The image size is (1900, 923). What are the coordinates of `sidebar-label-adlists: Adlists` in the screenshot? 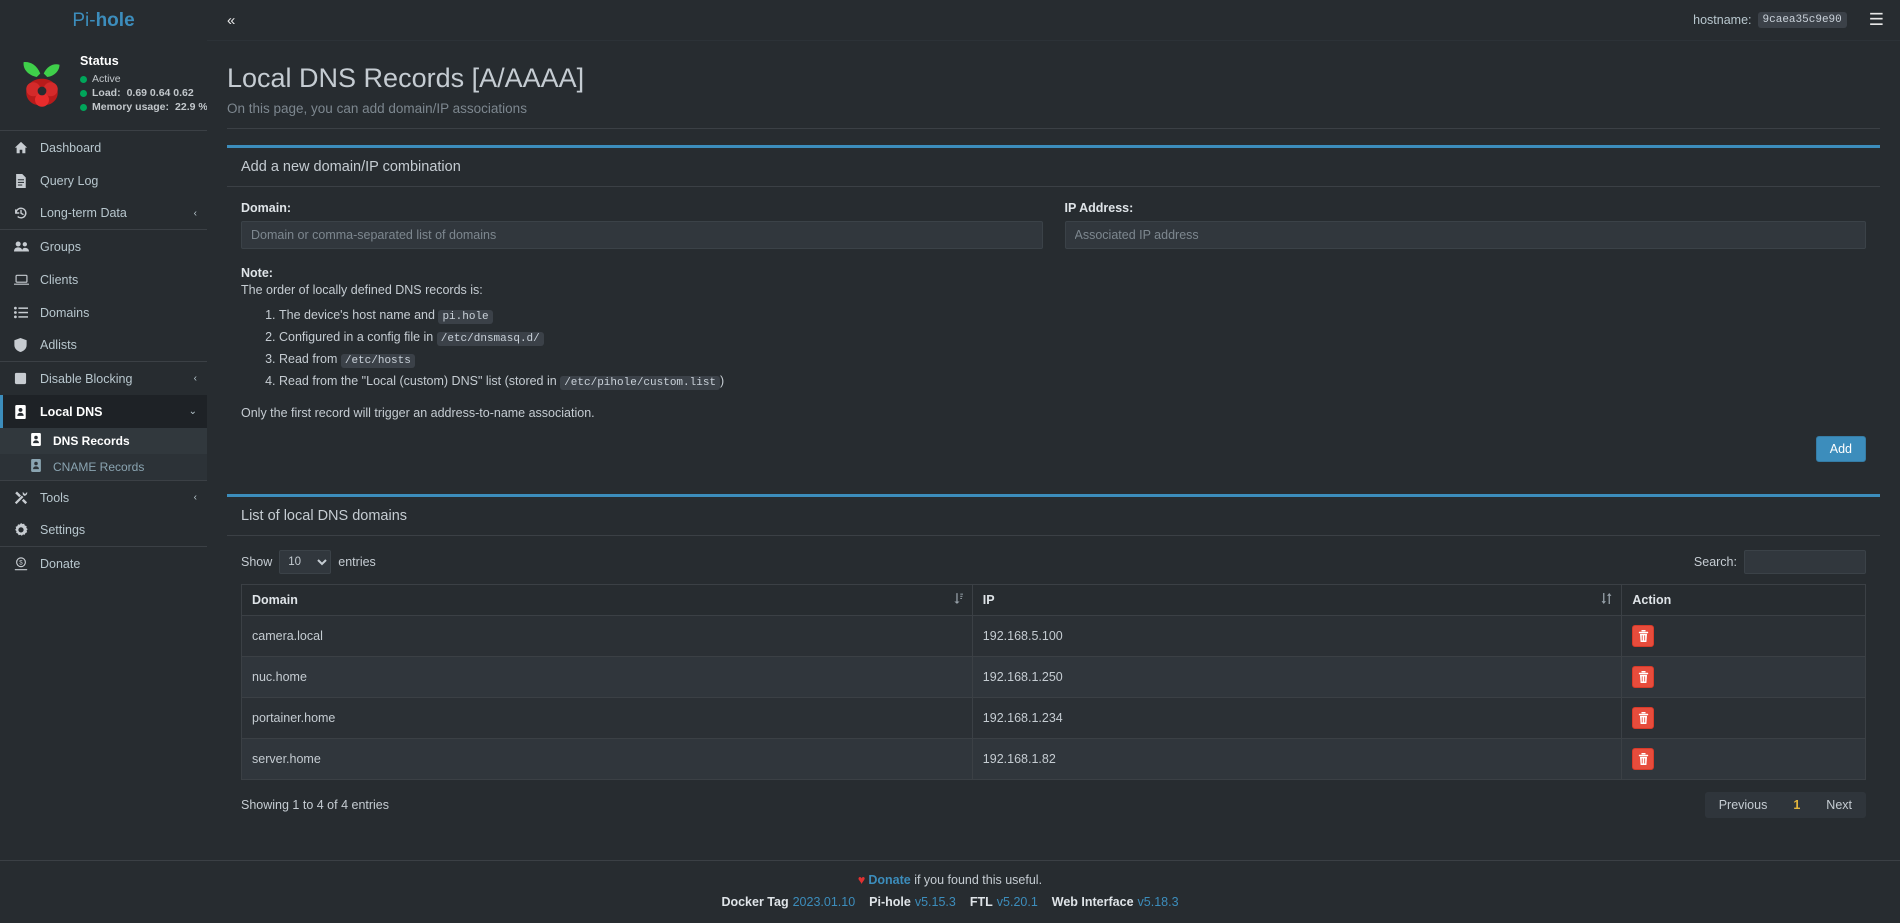 It's located at (58, 345).